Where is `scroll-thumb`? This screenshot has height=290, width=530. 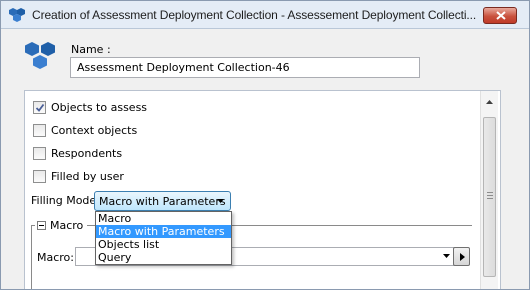 scroll-thumb is located at coordinates (489, 197).